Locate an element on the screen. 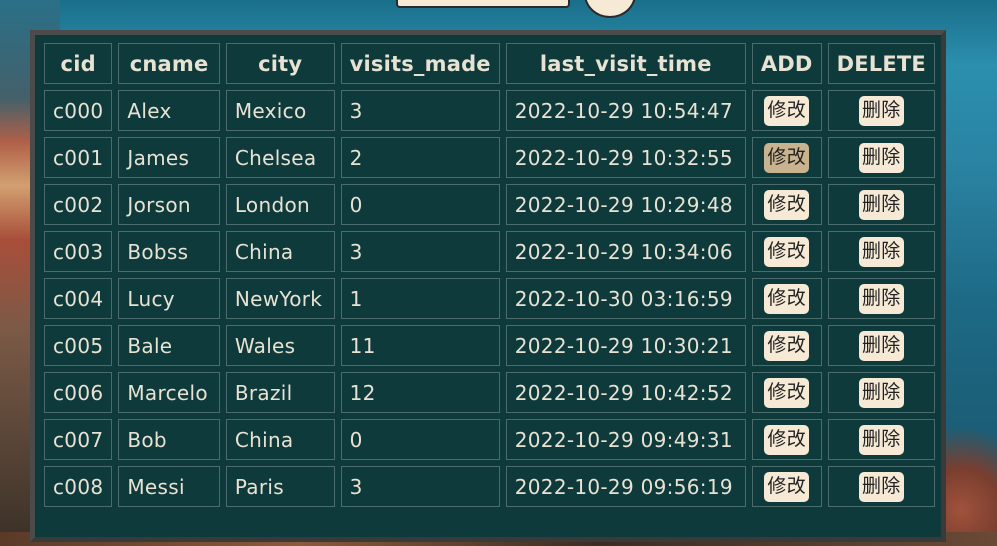 The height and width of the screenshot is (546, 997). cell-visits-made: 1 is located at coordinates (420, 298).